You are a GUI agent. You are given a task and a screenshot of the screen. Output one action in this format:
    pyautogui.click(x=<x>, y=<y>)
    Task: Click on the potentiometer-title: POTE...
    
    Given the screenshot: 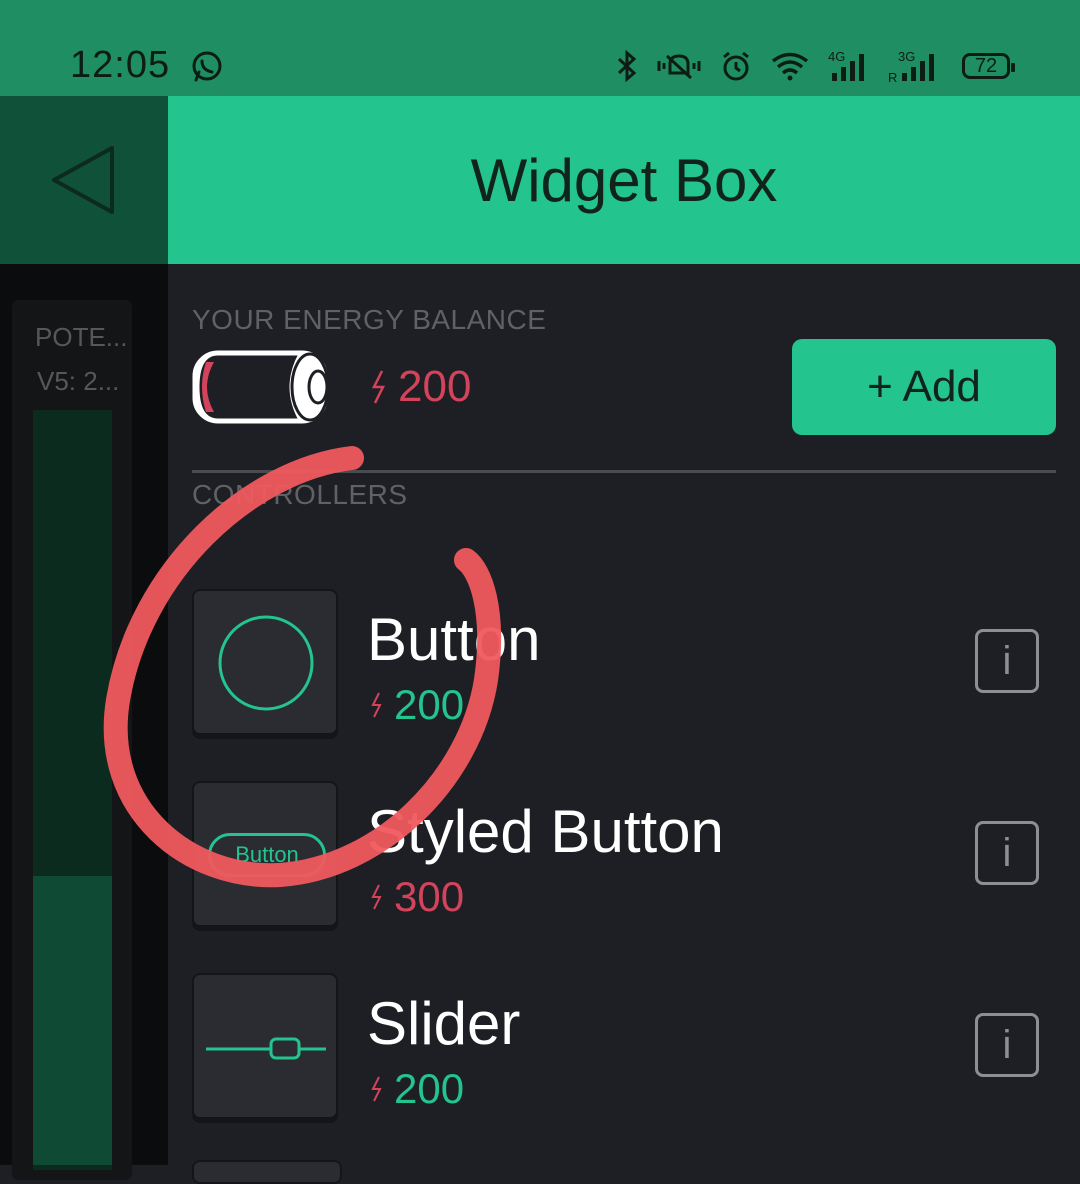 What is the action you would take?
    pyautogui.click(x=81, y=337)
    